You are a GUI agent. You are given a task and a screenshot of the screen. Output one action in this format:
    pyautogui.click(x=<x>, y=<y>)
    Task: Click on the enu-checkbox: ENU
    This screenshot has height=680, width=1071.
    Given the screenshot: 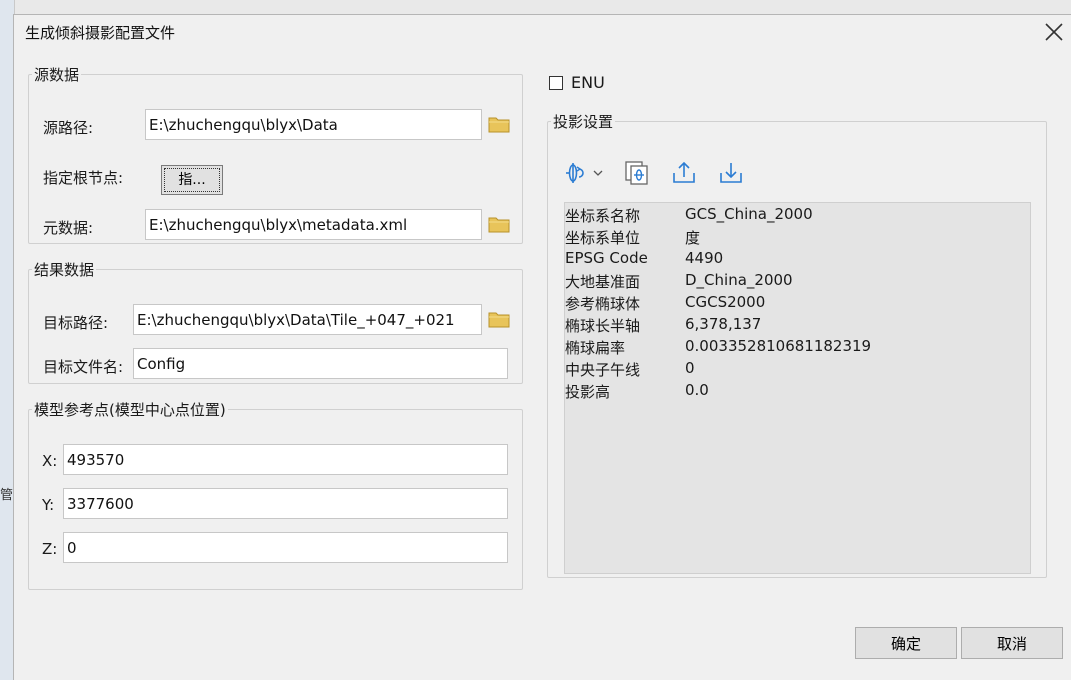 What is the action you would take?
    pyautogui.click(x=577, y=82)
    